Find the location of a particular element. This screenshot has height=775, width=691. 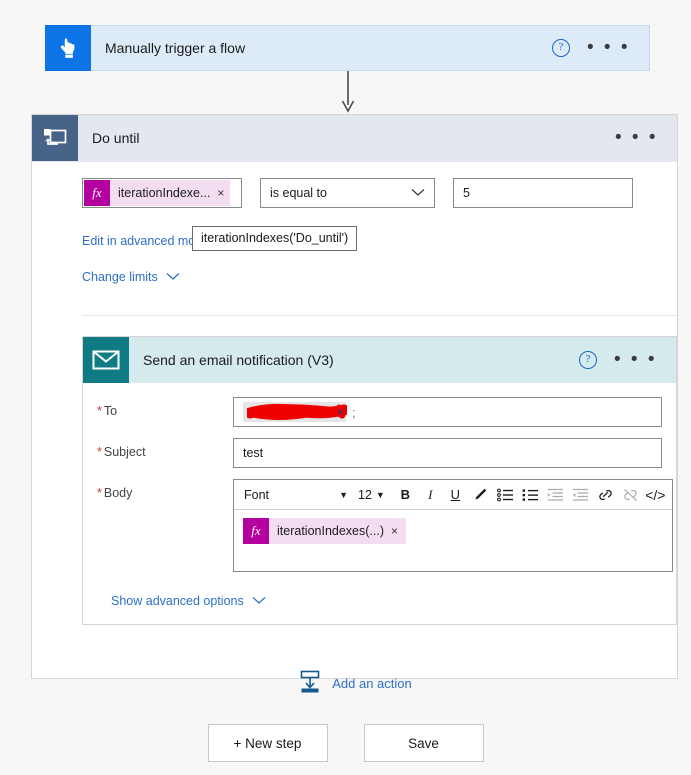

font-size-value: 12 is located at coordinates (365, 494).